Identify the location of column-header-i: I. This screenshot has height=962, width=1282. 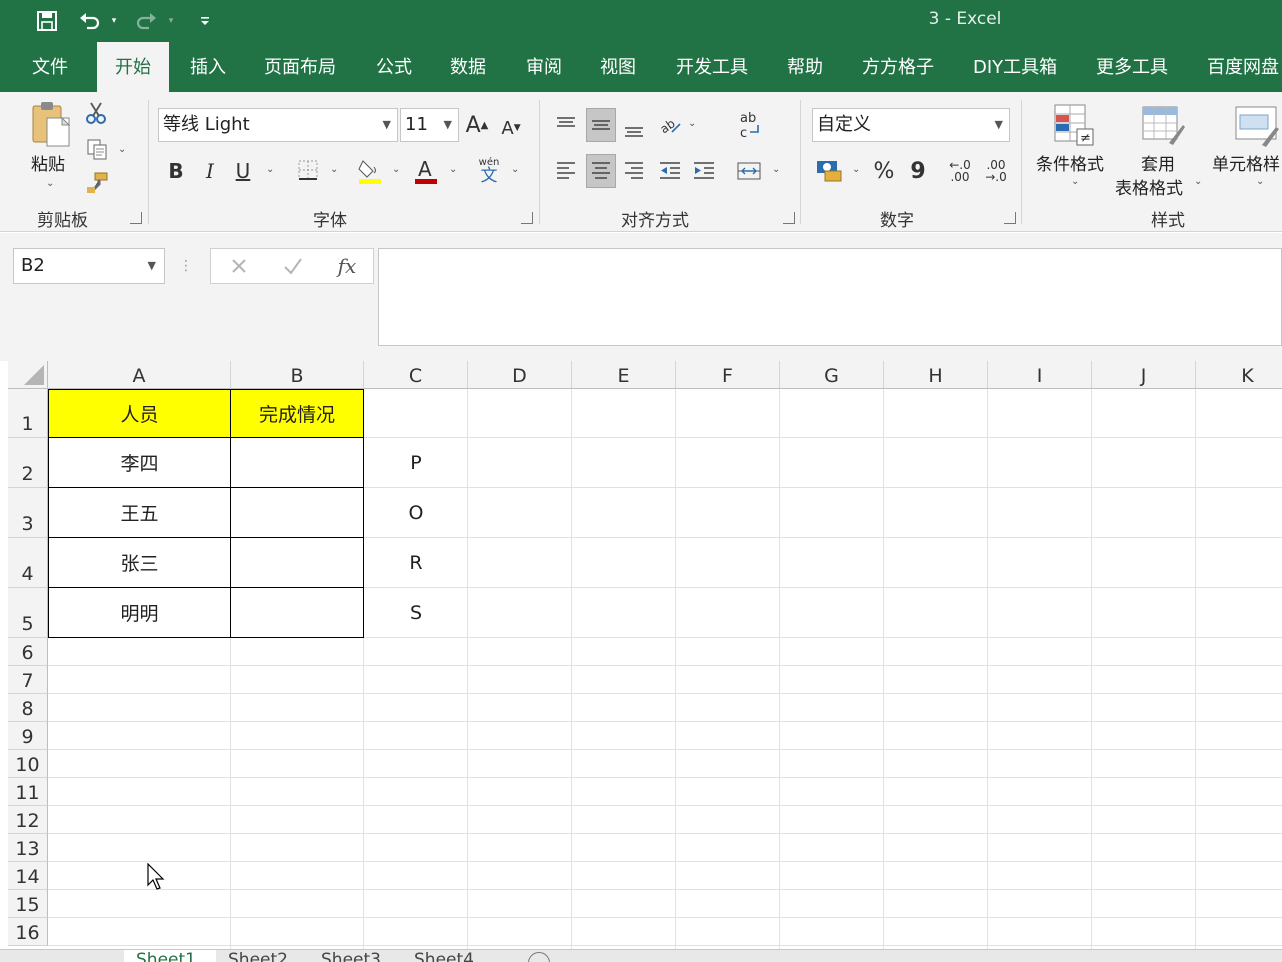
(1040, 375).